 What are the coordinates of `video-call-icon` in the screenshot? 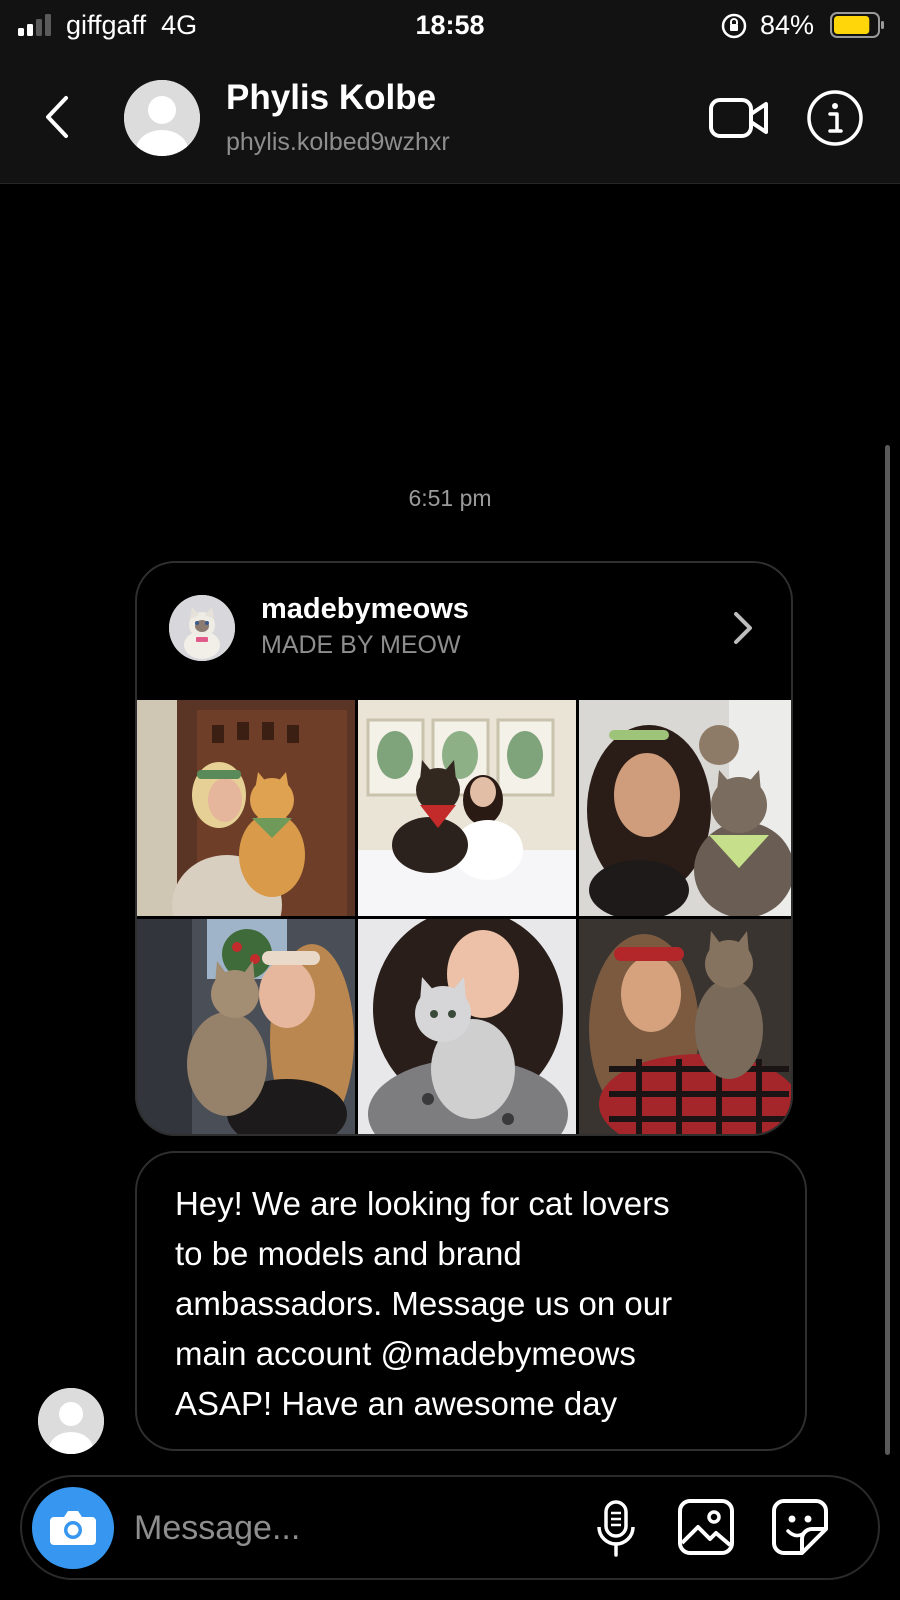 It's located at (739, 118).